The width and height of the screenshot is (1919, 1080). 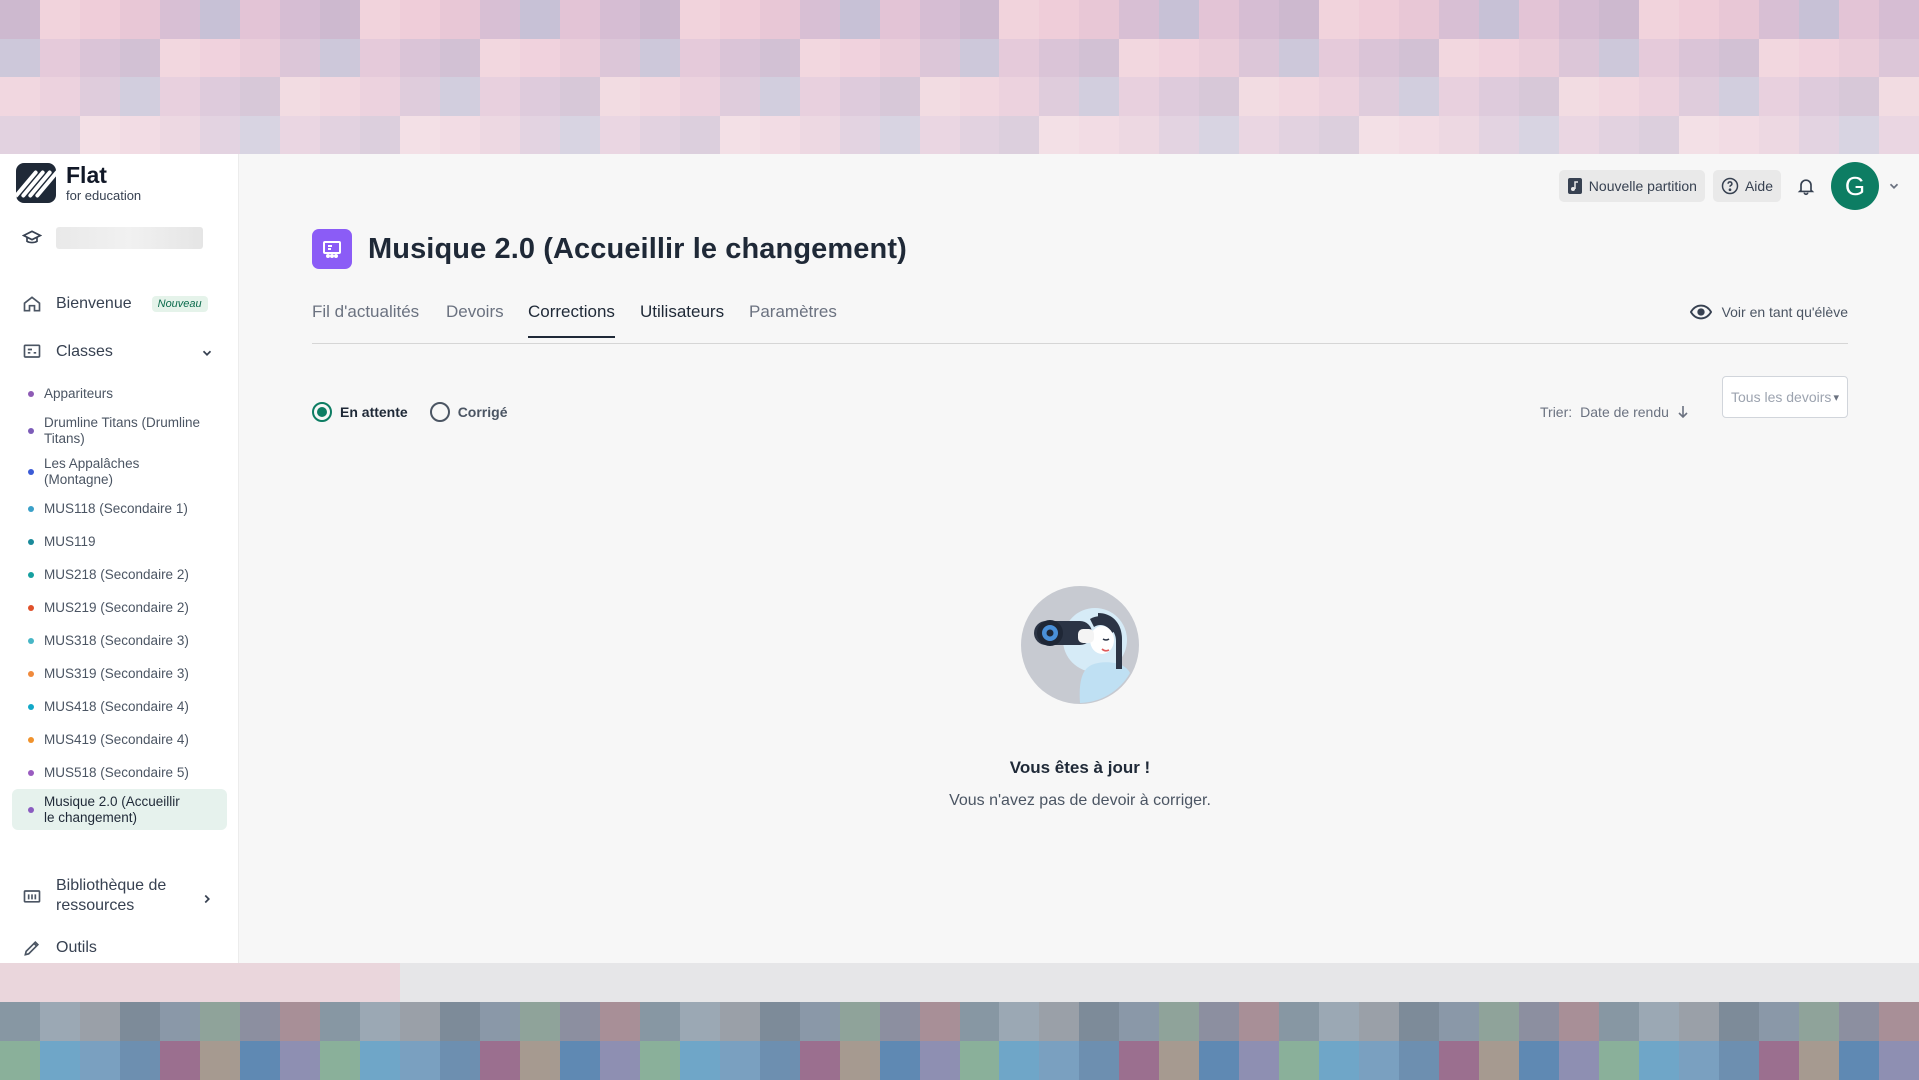 I want to click on tab-settings: Paramètres, so click(x=793, y=319).